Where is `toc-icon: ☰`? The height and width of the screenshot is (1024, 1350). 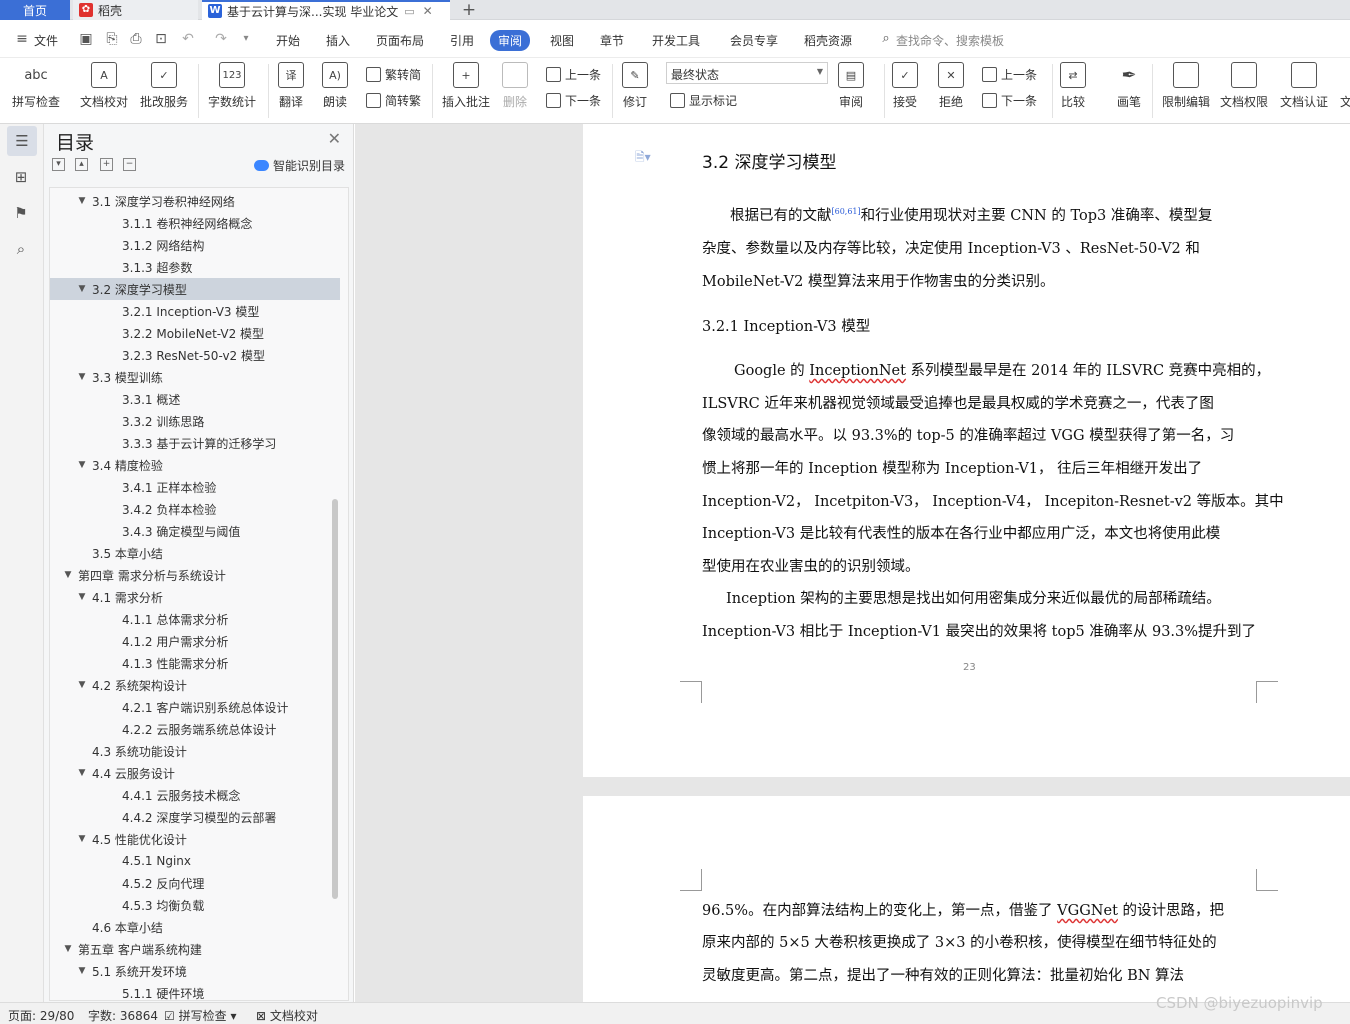
toc-icon: ☰ is located at coordinates (22, 141).